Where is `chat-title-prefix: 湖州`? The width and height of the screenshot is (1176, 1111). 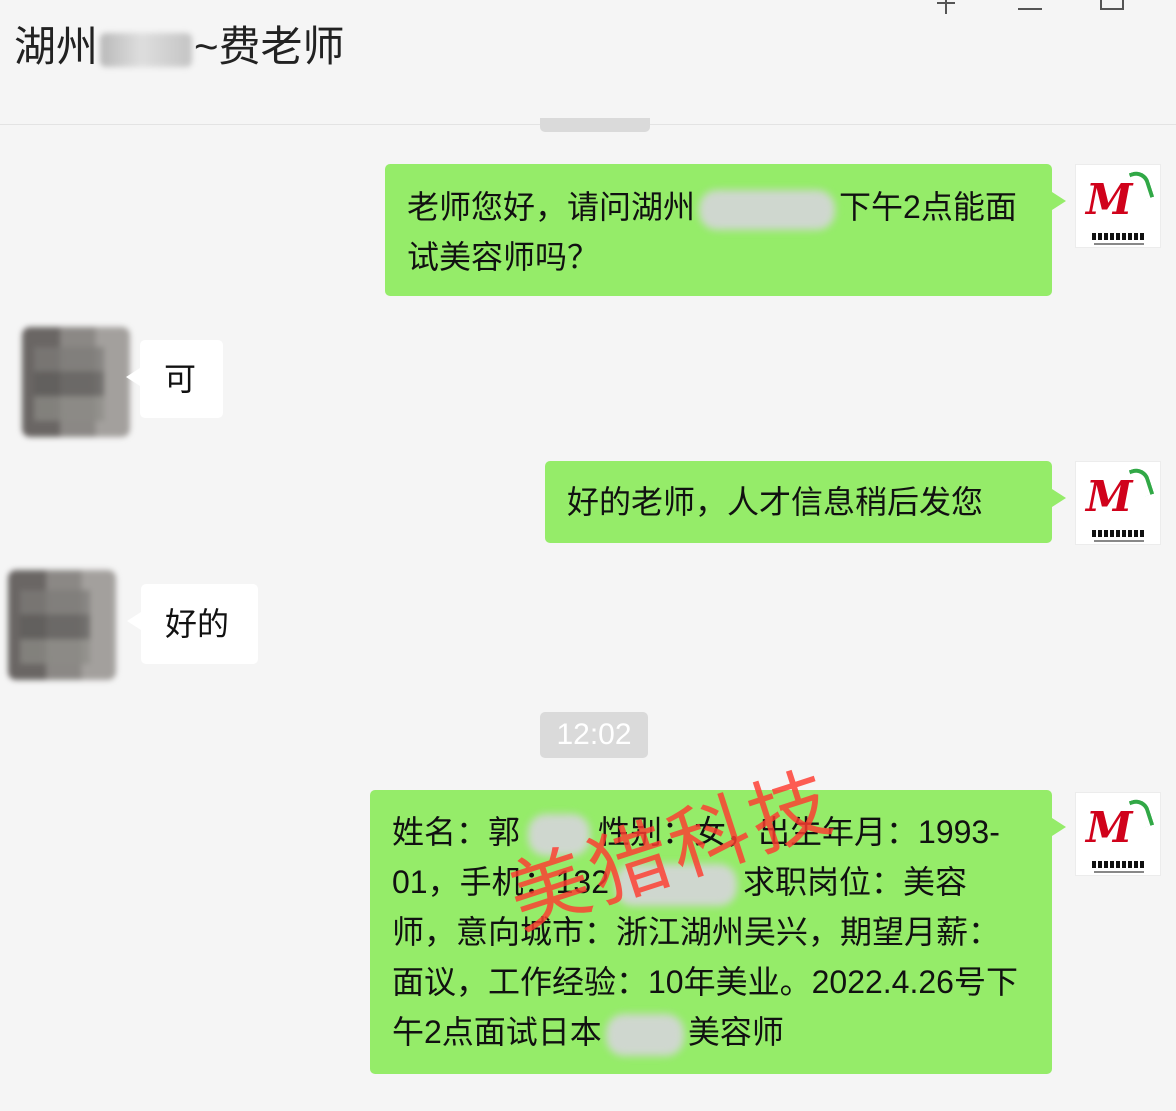 chat-title-prefix: 湖州 is located at coordinates (56, 46).